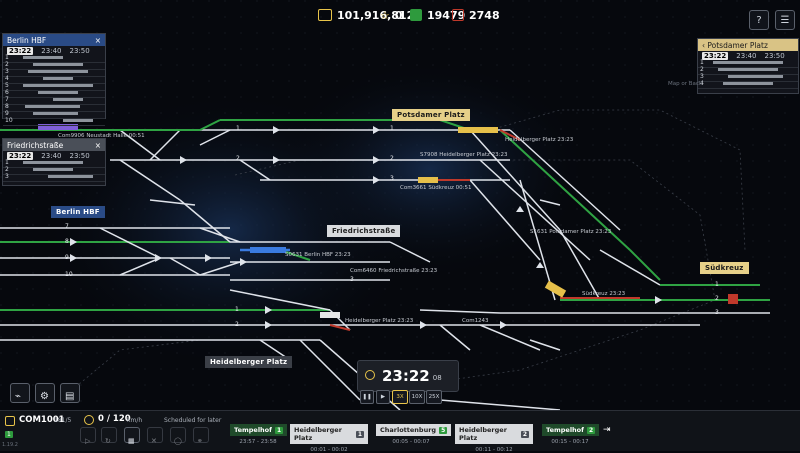  Describe the element at coordinates (748, 74) in the screenshot. I see `platform-rows: 1 2 3 4` at that location.